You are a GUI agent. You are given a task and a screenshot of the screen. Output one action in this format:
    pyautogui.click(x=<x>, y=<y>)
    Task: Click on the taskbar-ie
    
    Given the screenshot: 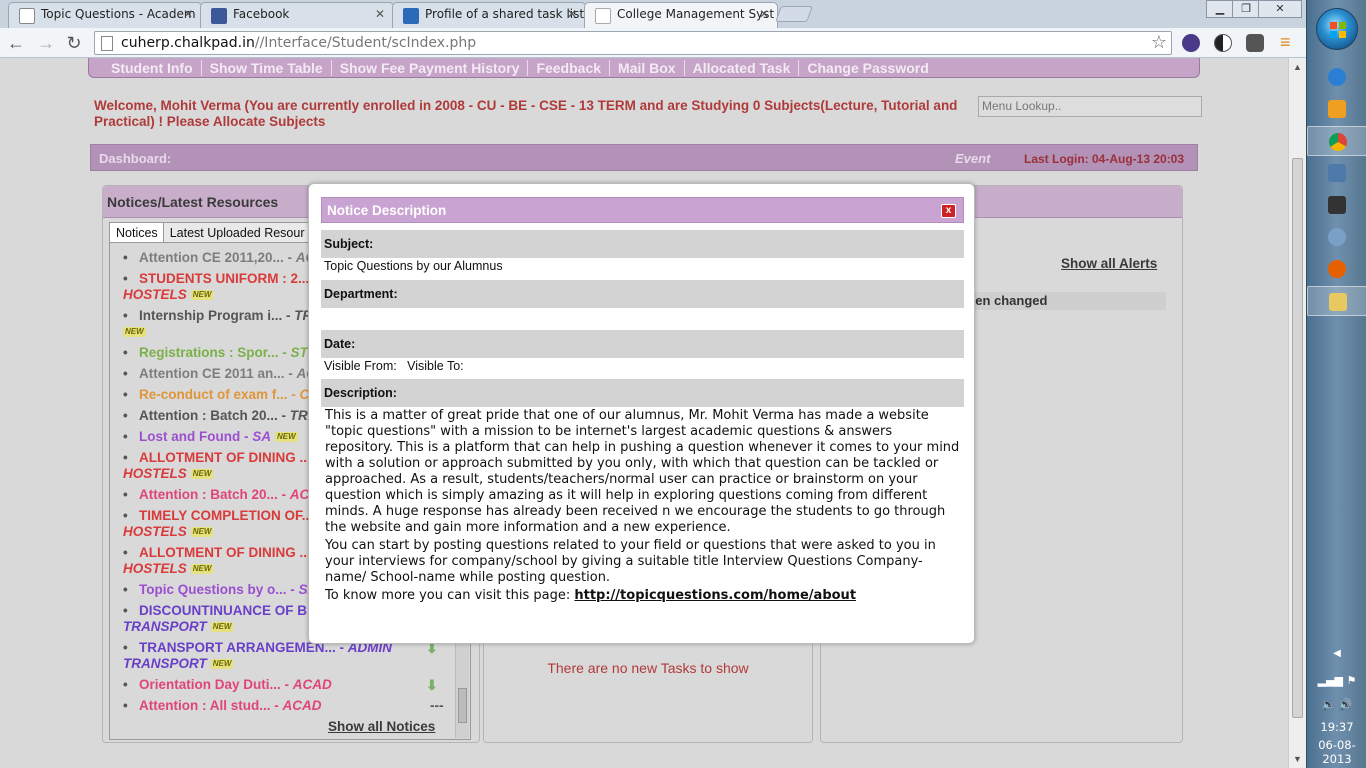 What is the action you would take?
    pyautogui.click(x=1336, y=77)
    